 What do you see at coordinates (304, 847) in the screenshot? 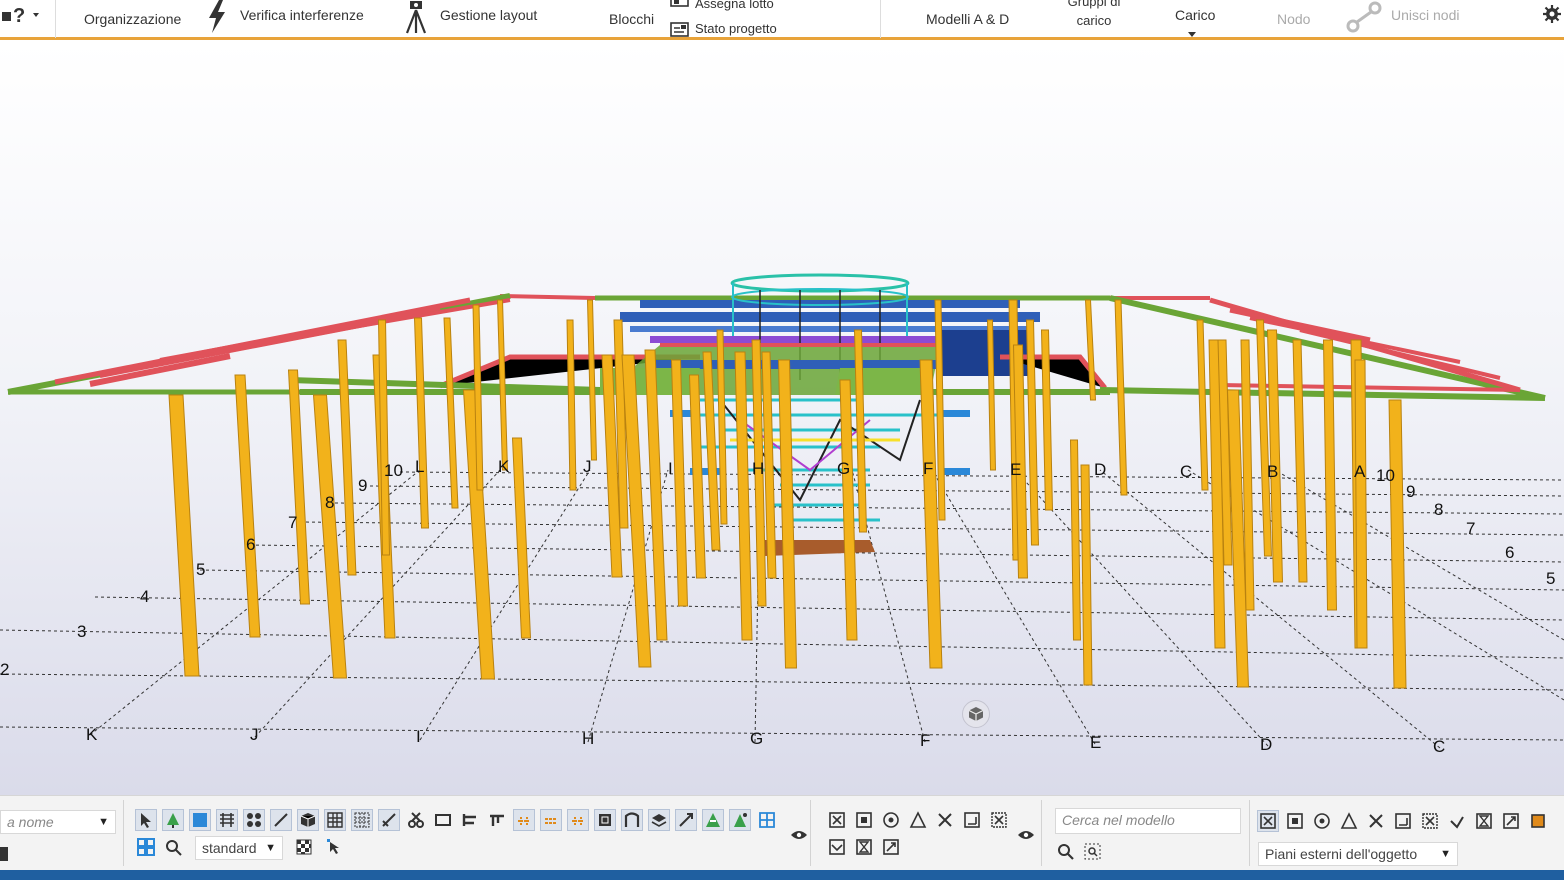
I see `checker-icon` at bounding box center [304, 847].